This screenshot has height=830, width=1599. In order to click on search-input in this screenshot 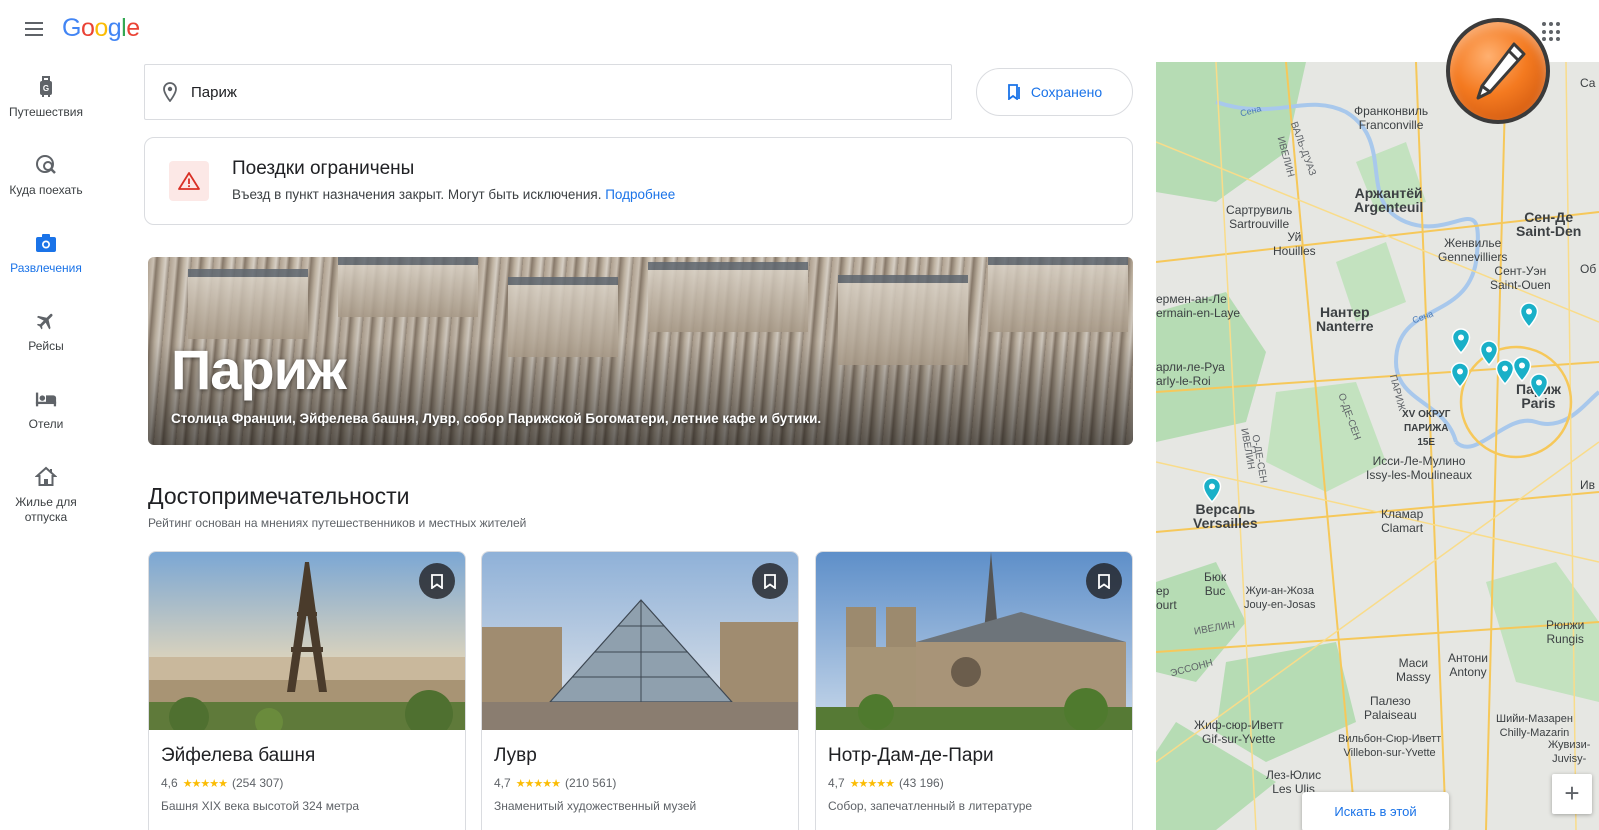, I will do `click(541, 92)`.